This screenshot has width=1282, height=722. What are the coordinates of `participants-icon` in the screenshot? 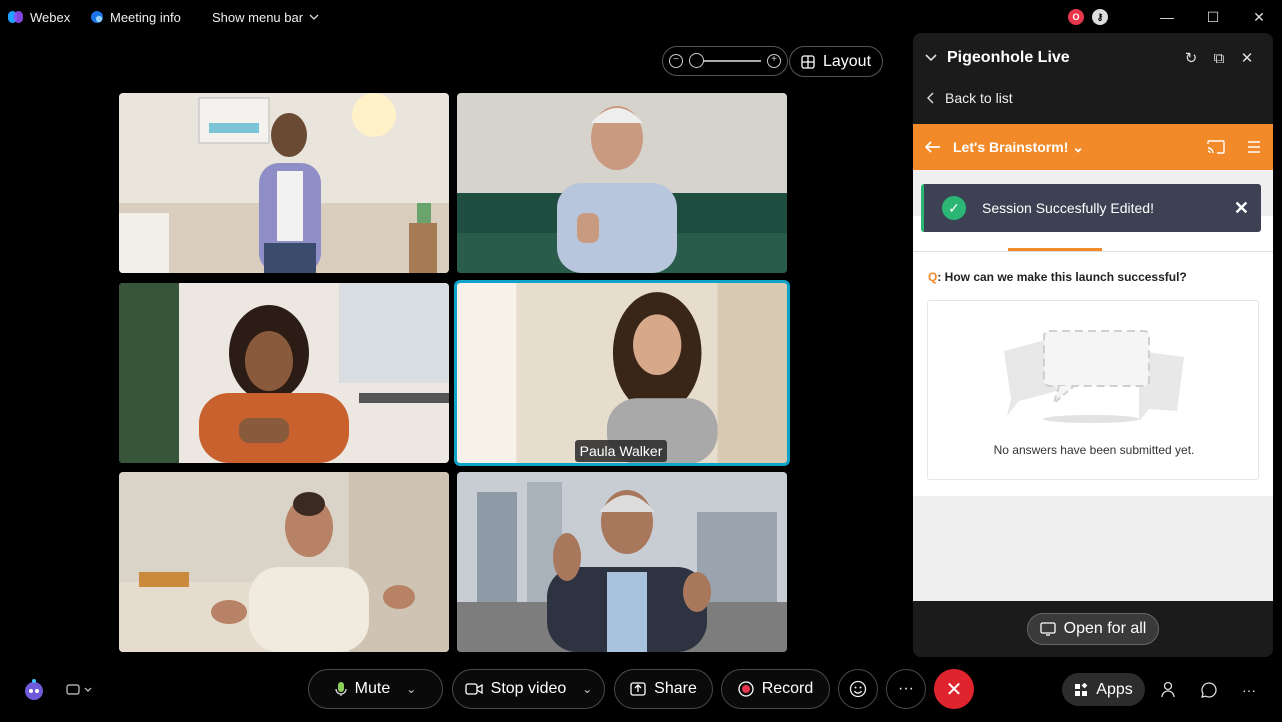 It's located at (1169, 690).